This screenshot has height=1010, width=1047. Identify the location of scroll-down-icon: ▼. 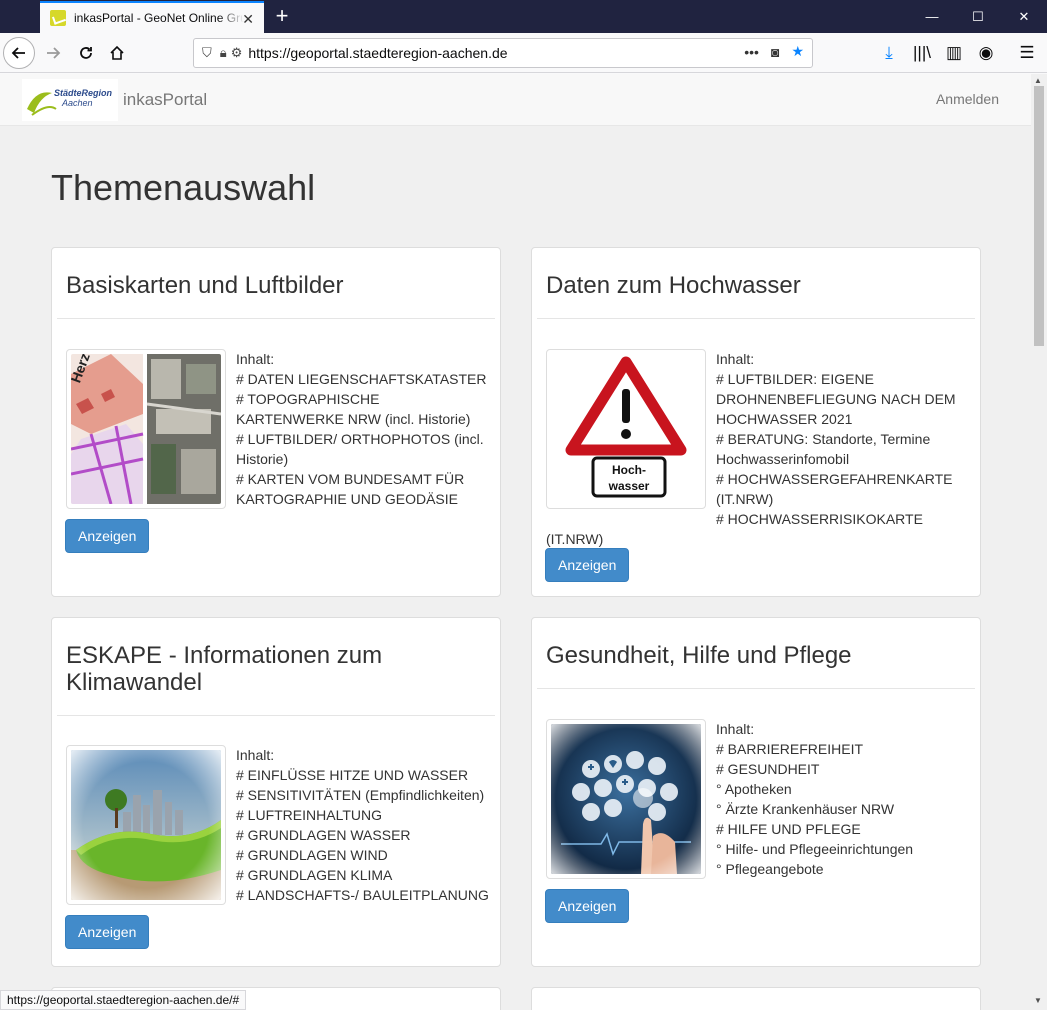
(1038, 1000).